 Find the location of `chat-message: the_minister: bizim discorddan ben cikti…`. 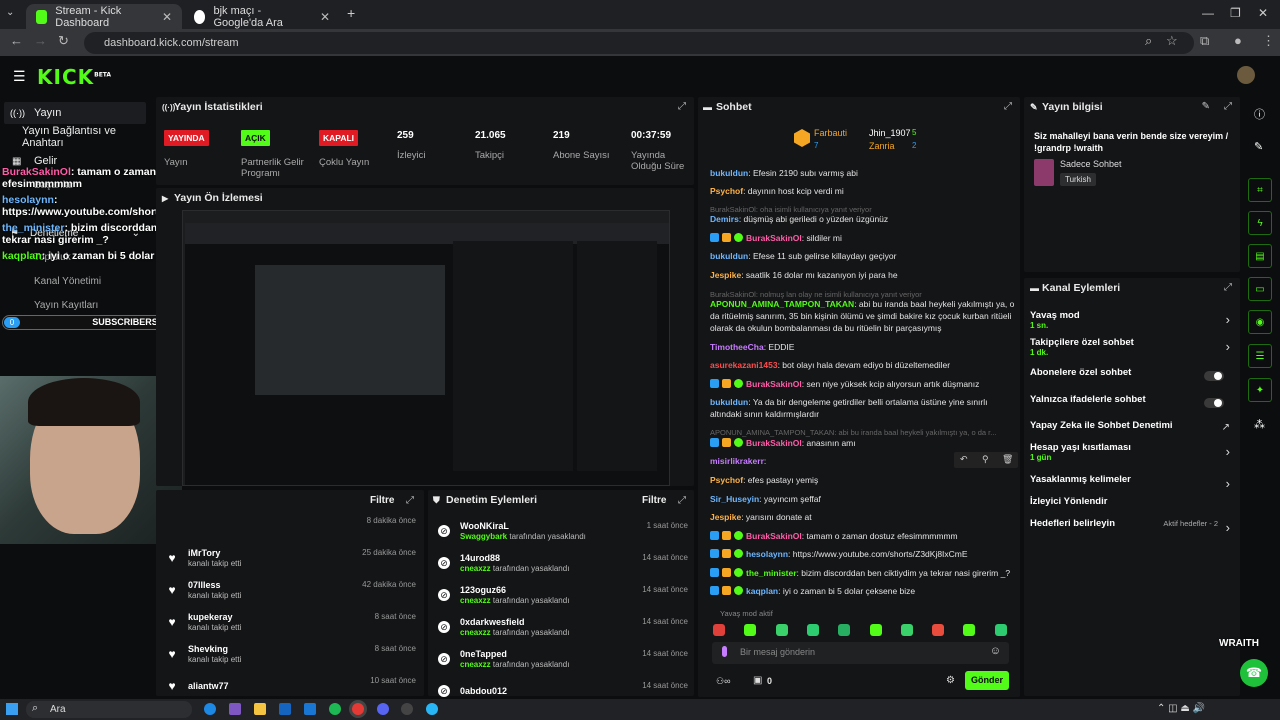

chat-message: the_minister: bizim discorddan ben cikti… is located at coordinates (862, 573).